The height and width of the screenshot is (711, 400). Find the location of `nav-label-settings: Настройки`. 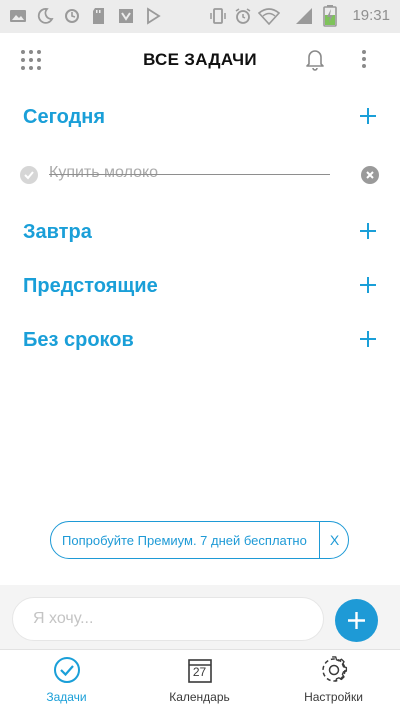

nav-label-settings: Настройки is located at coordinates (333, 697).